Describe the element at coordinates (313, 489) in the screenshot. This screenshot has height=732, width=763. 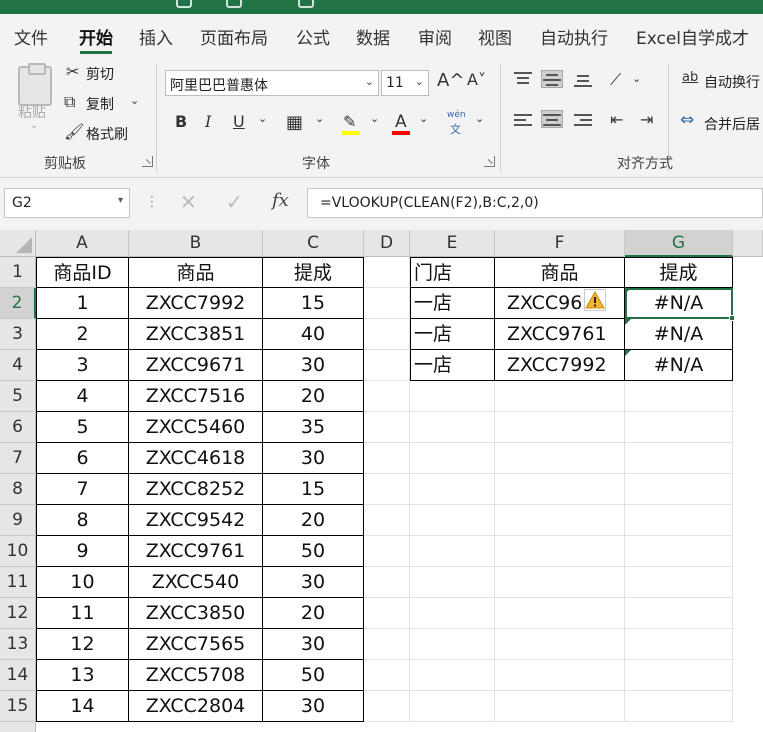
I see `cell-c8: 15` at that location.